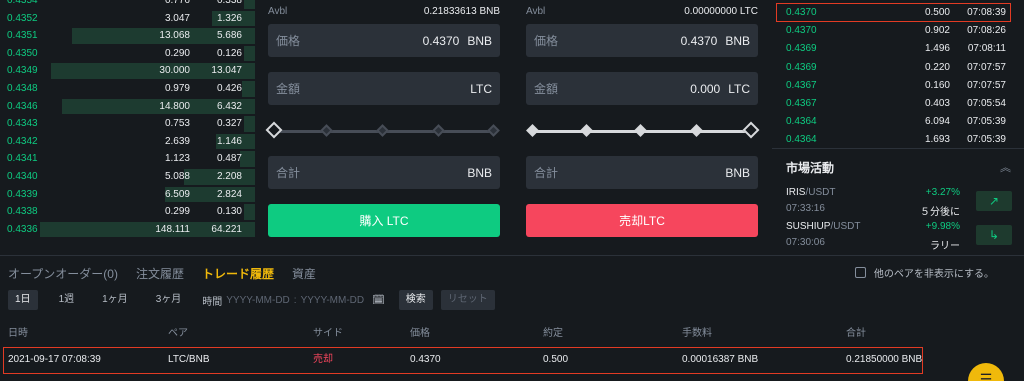 The image size is (1024, 381). Describe the element at coordinates (378, 300) in the screenshot. I see `calendar-icon: 🗓` at that location.